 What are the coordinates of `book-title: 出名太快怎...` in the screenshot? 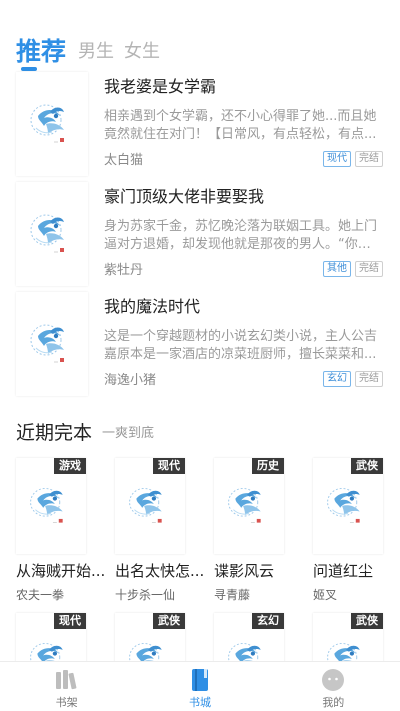 It's located at (159, 571).